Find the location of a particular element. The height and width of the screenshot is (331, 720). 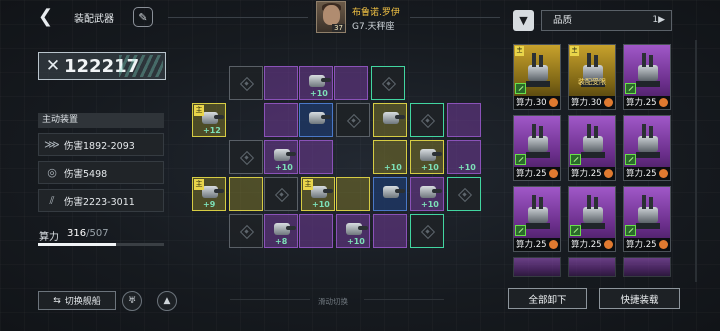

stat-text: 伤害5498 is located at coordinates (86, 174).